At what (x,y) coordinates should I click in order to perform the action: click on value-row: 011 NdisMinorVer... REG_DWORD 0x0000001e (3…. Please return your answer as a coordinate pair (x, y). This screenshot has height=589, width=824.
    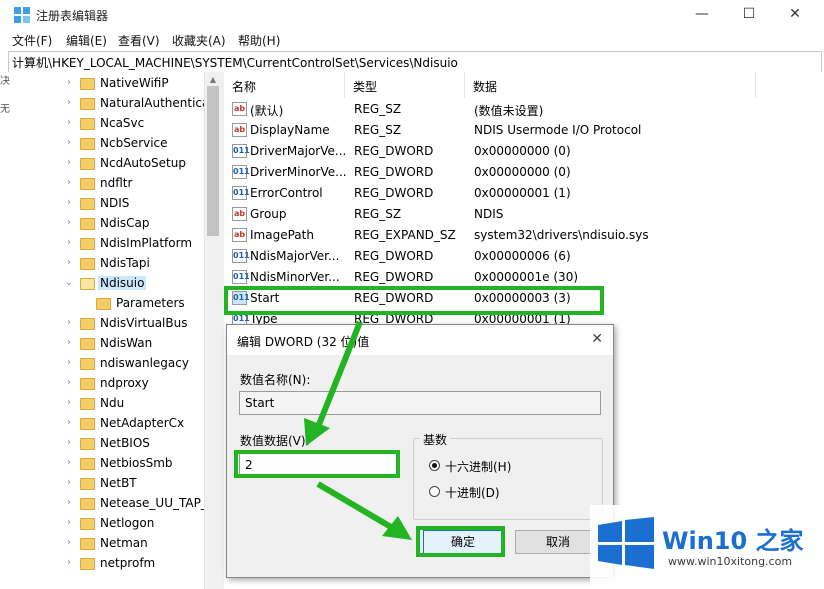
    Looking at the image, I should click on (524, 277).